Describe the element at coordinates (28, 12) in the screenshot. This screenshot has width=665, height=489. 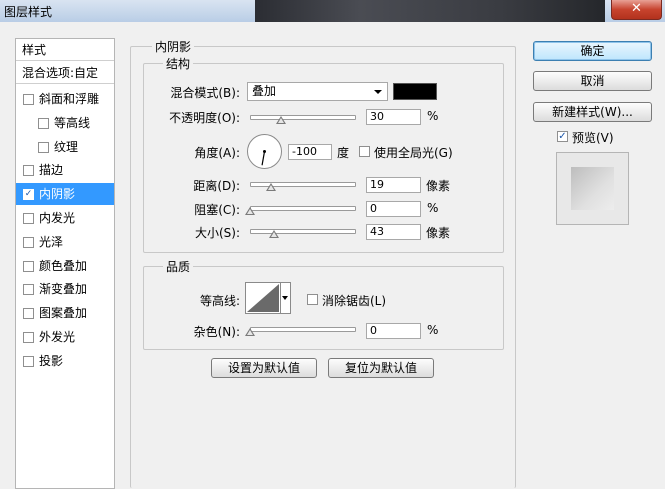
I see `window-title: 图层样式` at that location.